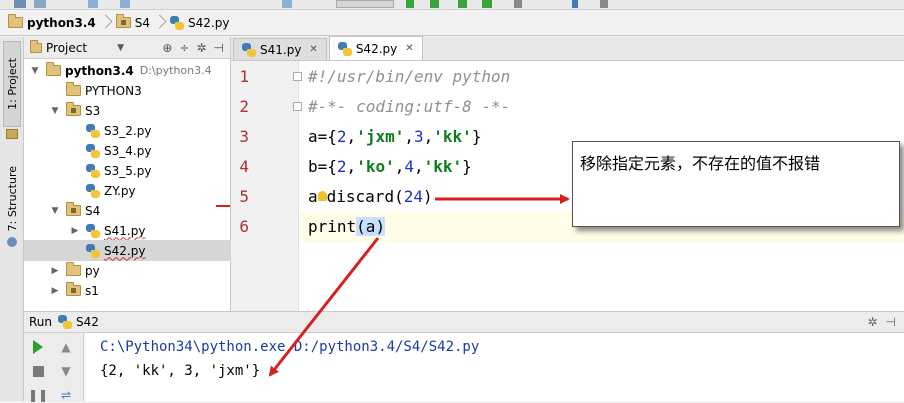 The height and width of the screenshot is (403, 904). What do you see at coordinates (12, 134) in the screenshot?
I see `project-tab-icon` at bounding box center [12, 134].